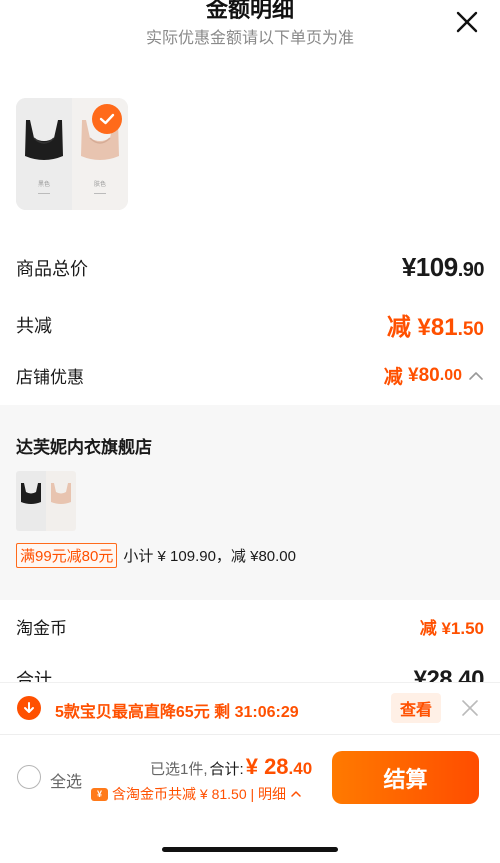 The width and height of the screenshot is (500, 863). Describe the element at coordinates (199, 794) in the screenshot. I see `coin-note-text: 含淘金币共减 ¥ 81.50 | 明细` at that location.